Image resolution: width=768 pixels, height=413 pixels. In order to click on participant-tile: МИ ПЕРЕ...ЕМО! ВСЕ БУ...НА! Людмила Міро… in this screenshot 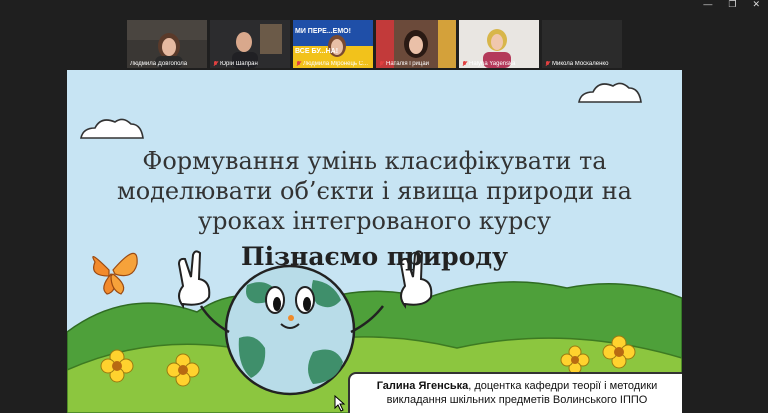, I will do `click(333, 44)`.